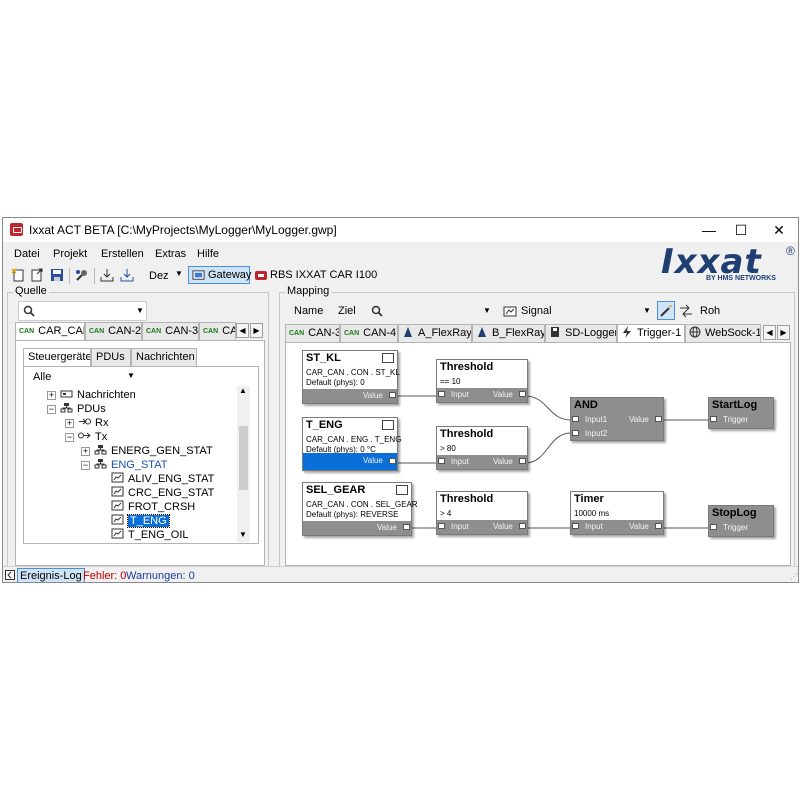 The width and height of the screenshot is (800, 800). What do you see at coordinates (467, 499) in the screenshot?
I see `node-title: Threshold` at bounding box center [467, 499].